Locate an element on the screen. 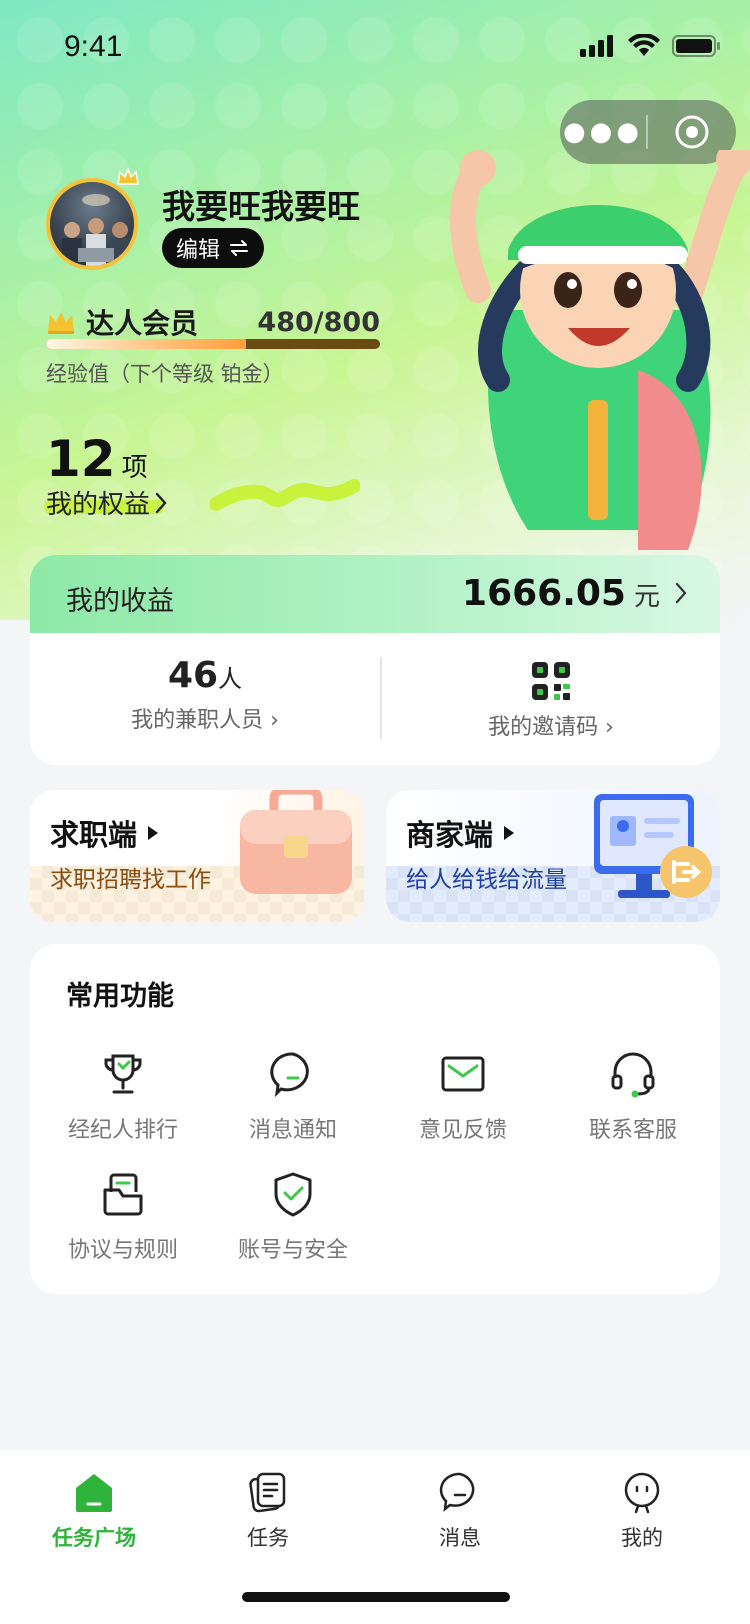  more-icon: ●●● is located at coordinates (603, 132).